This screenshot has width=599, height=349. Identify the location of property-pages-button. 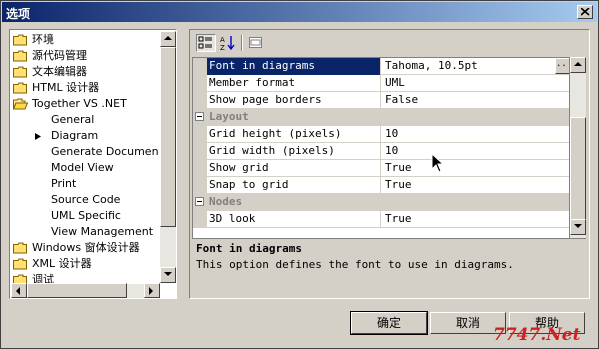
(256, 43).